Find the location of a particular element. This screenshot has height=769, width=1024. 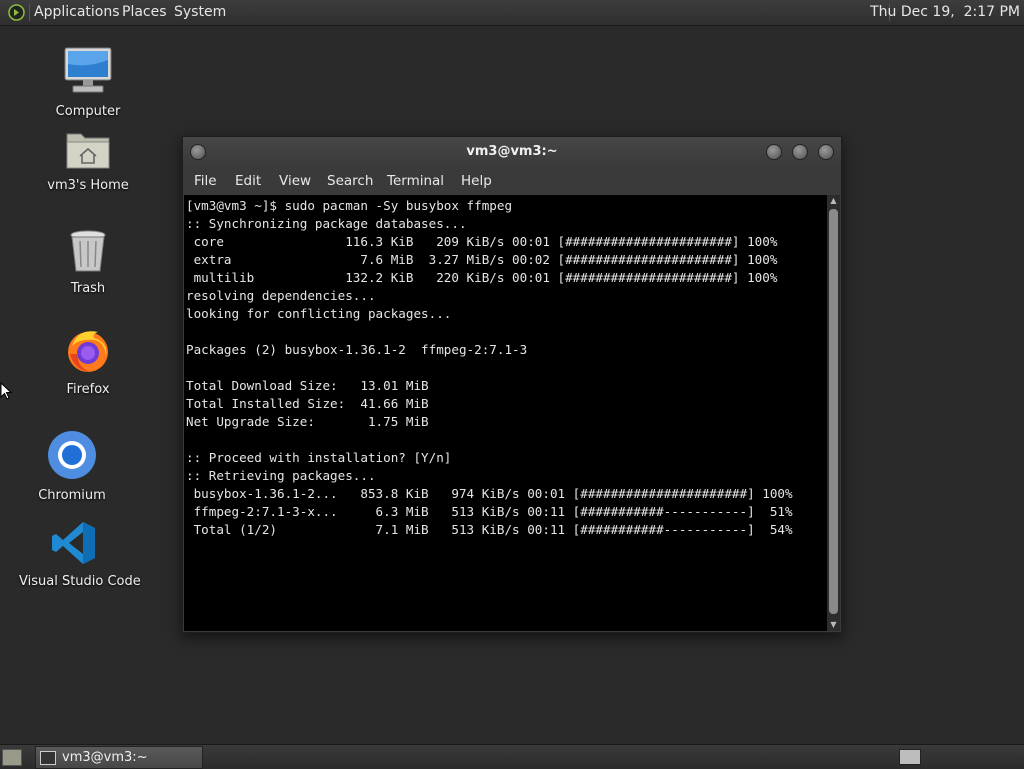

firefox-icon is located at coordinates (88, 351).